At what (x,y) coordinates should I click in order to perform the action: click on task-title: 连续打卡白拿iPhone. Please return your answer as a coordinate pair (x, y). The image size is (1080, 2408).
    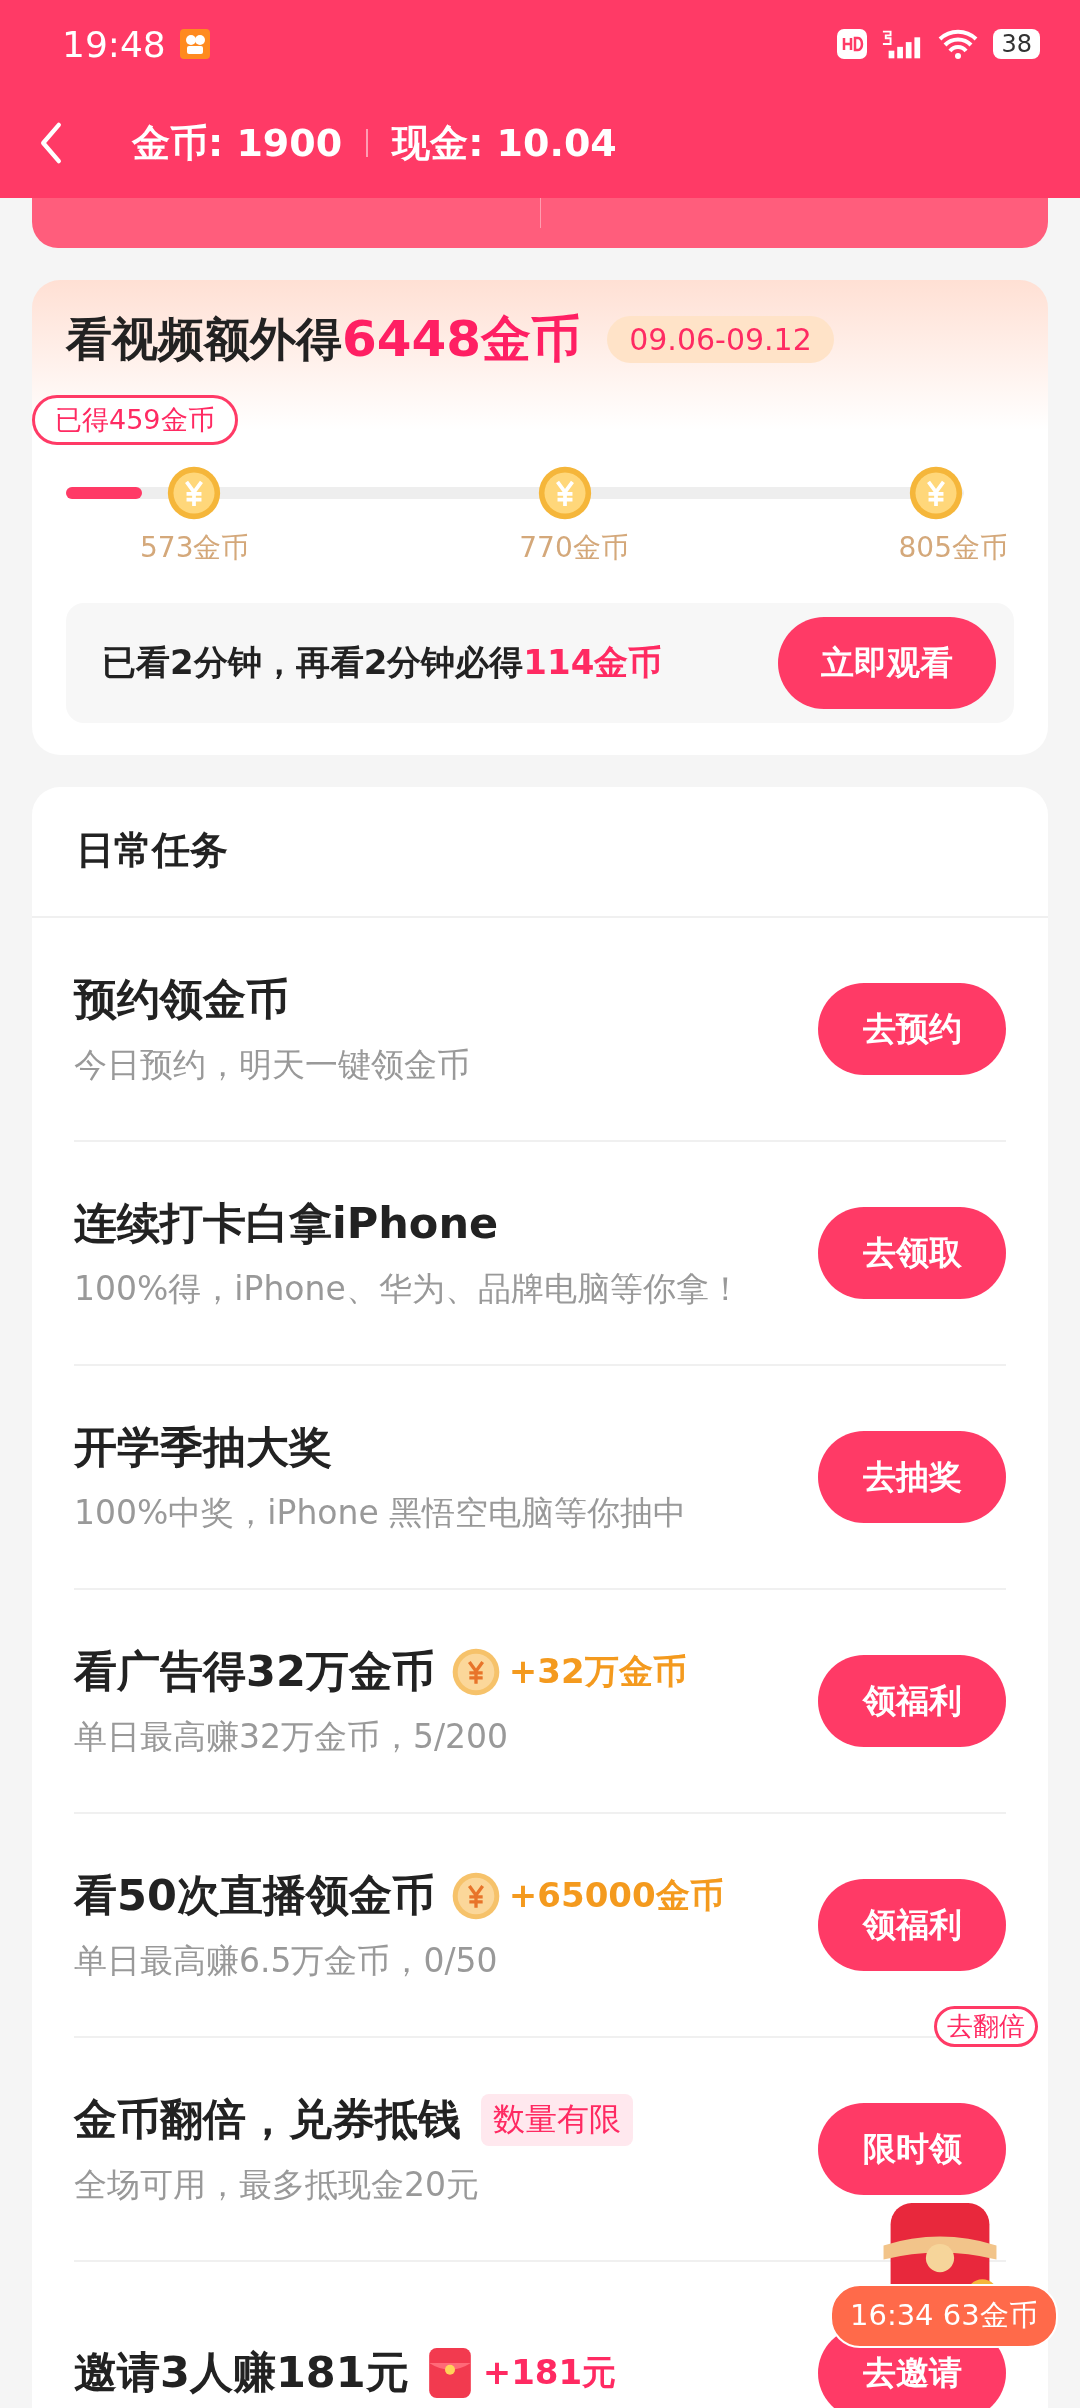
    Looking at the image, I should click on (286, 1223).